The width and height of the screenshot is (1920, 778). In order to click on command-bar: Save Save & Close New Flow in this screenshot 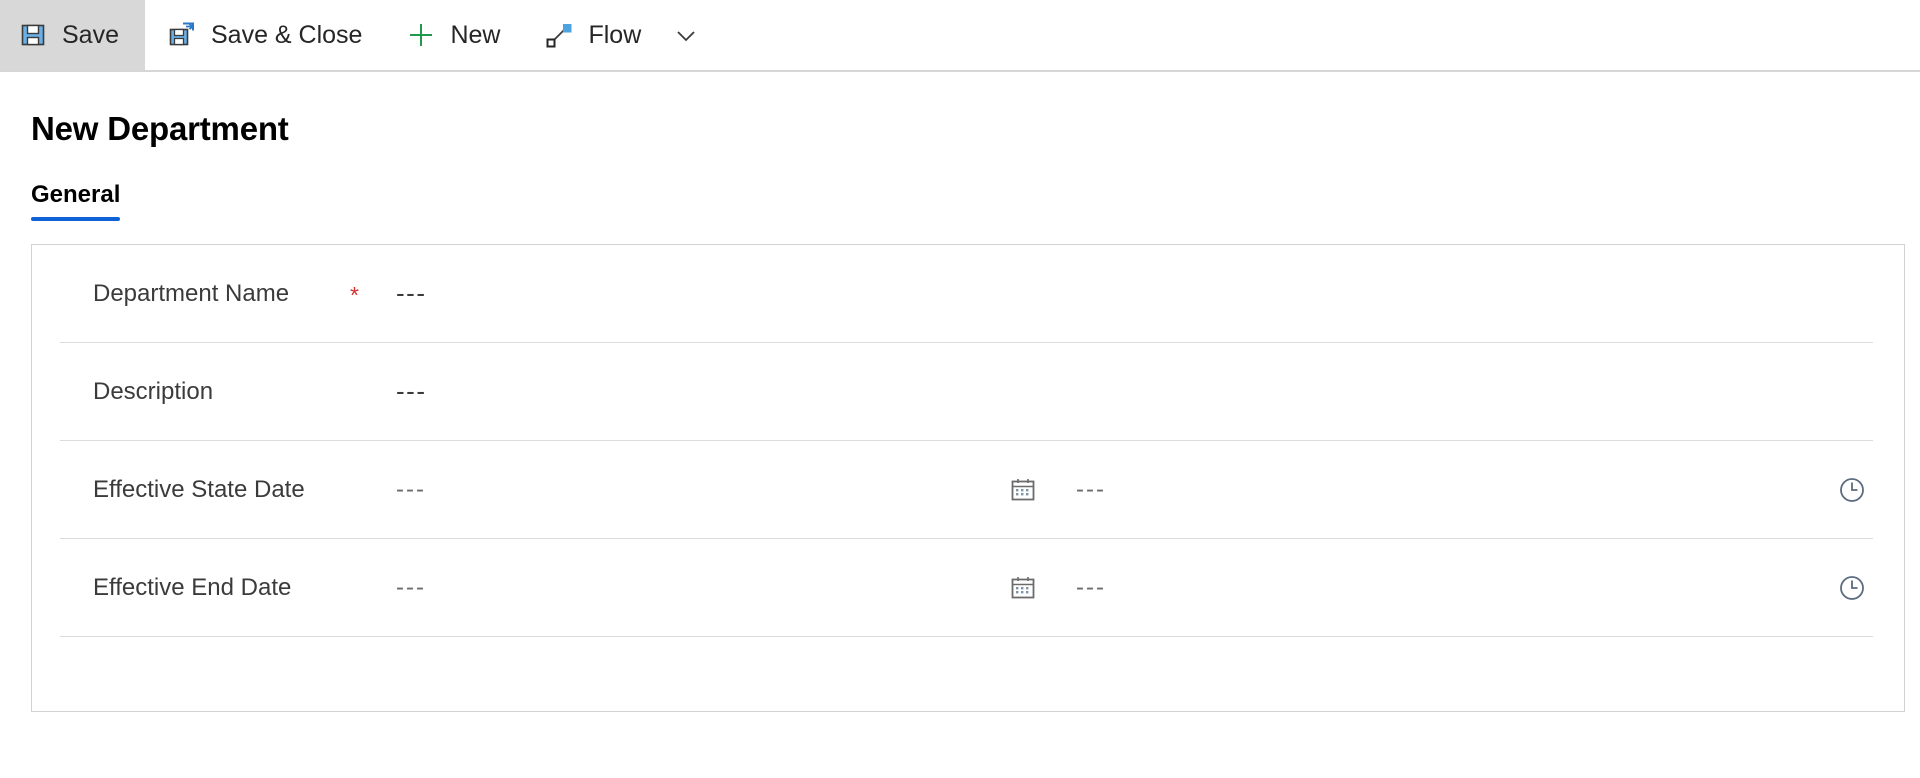, I will do `click(960, 36)`.